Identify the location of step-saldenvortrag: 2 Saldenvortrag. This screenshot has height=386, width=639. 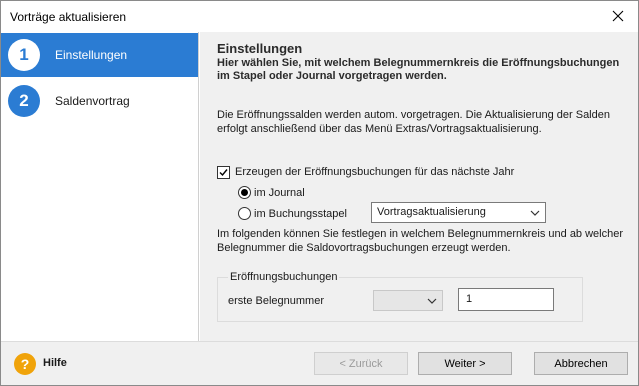
(99, 101).